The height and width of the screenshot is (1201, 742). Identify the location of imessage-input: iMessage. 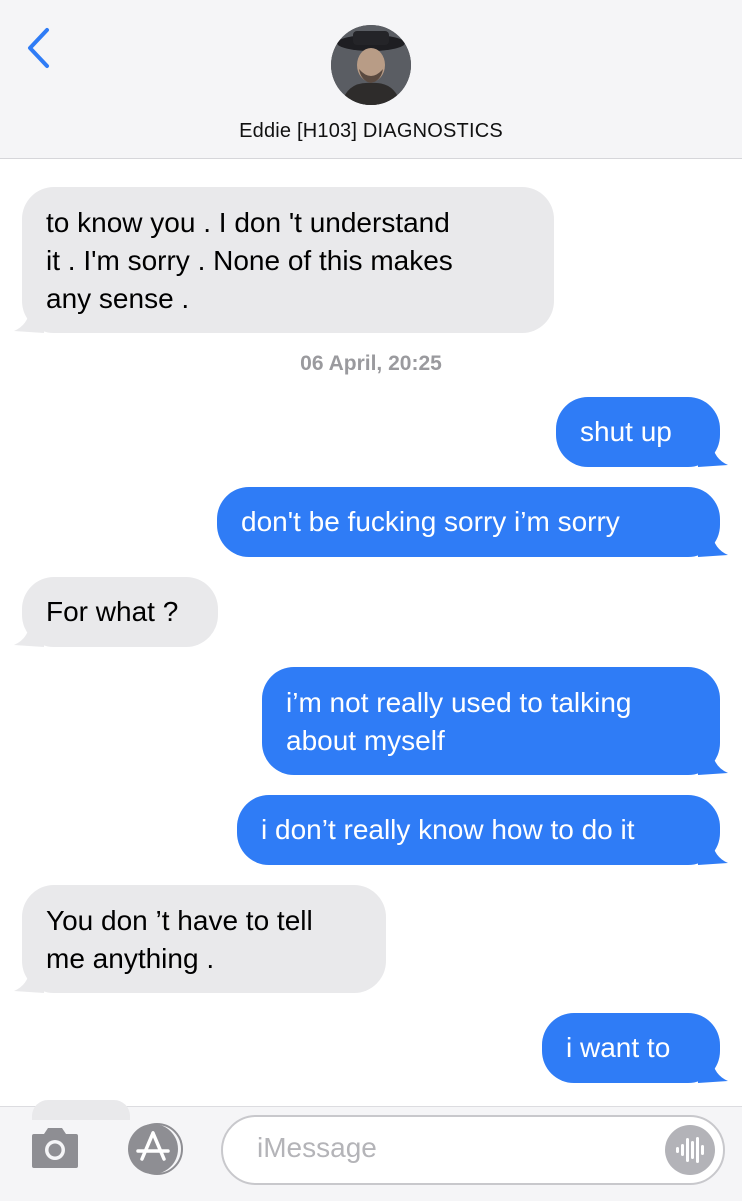
(473, 1150).